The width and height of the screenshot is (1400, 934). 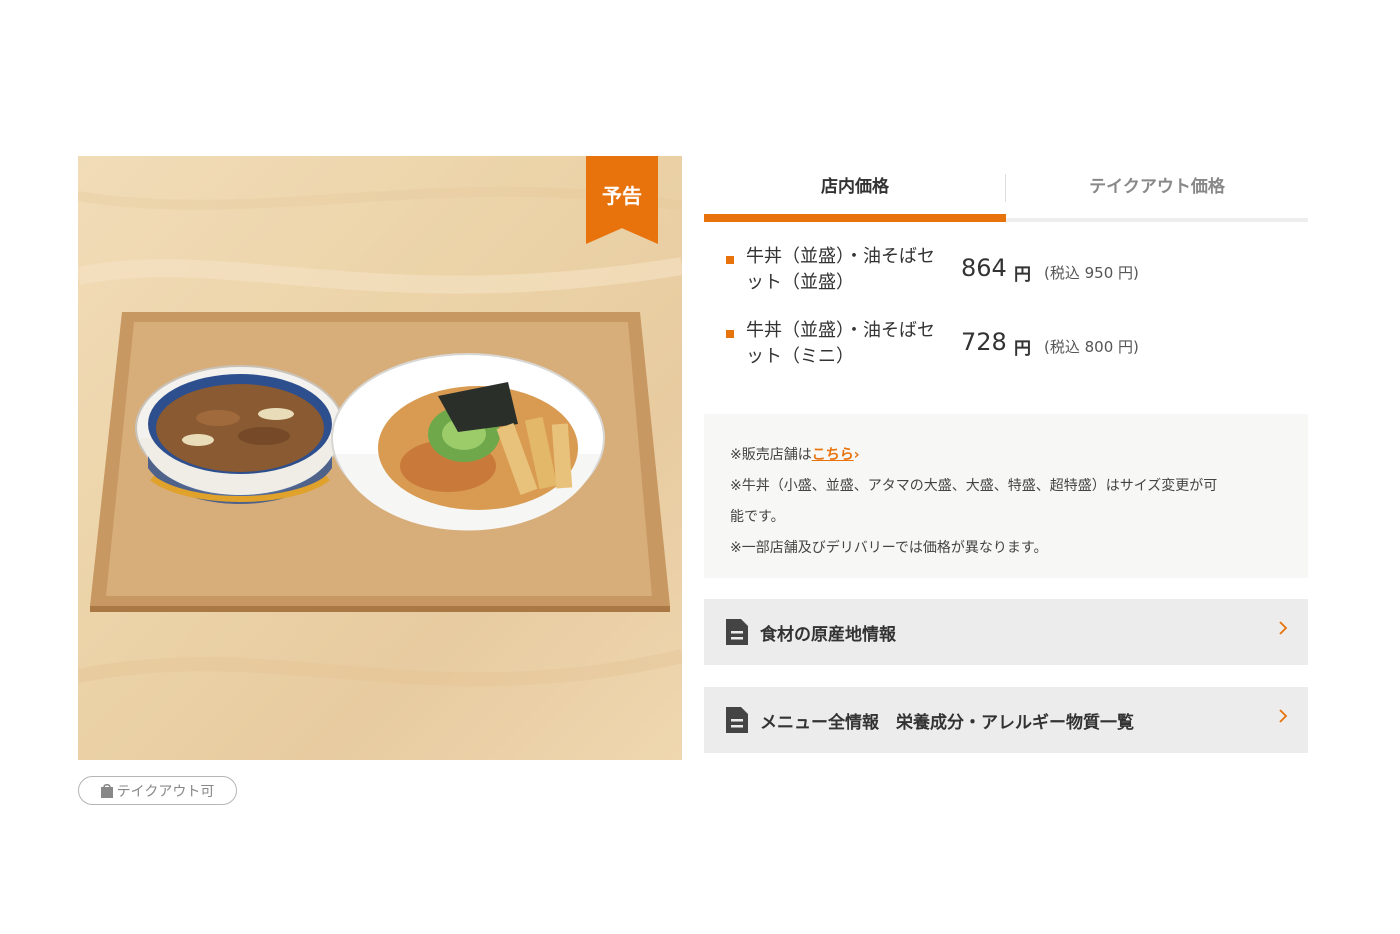 I want to click on price-item: 牛丼（並盛）・油そばセ ット（ミニ） 728 円 (税込 800 円), so click(x=1004, y=345).